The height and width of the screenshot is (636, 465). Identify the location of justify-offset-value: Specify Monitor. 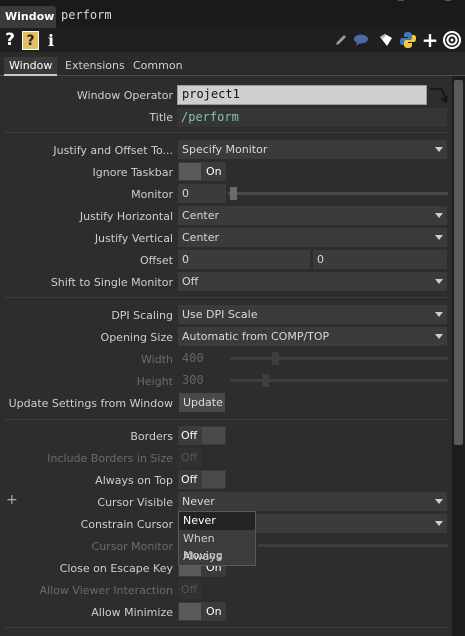
(225, 149).